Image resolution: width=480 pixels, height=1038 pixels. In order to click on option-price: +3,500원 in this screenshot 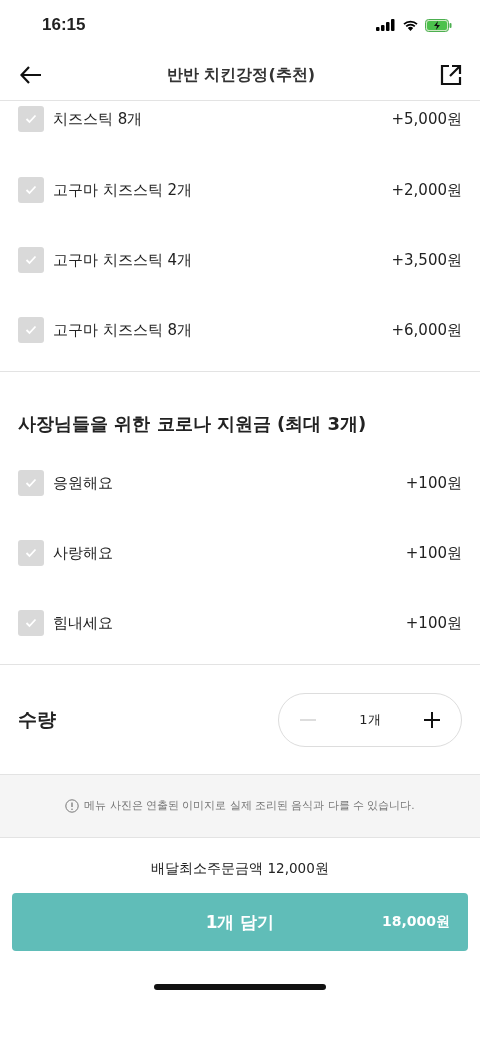, I will do `click(426, 260)`.